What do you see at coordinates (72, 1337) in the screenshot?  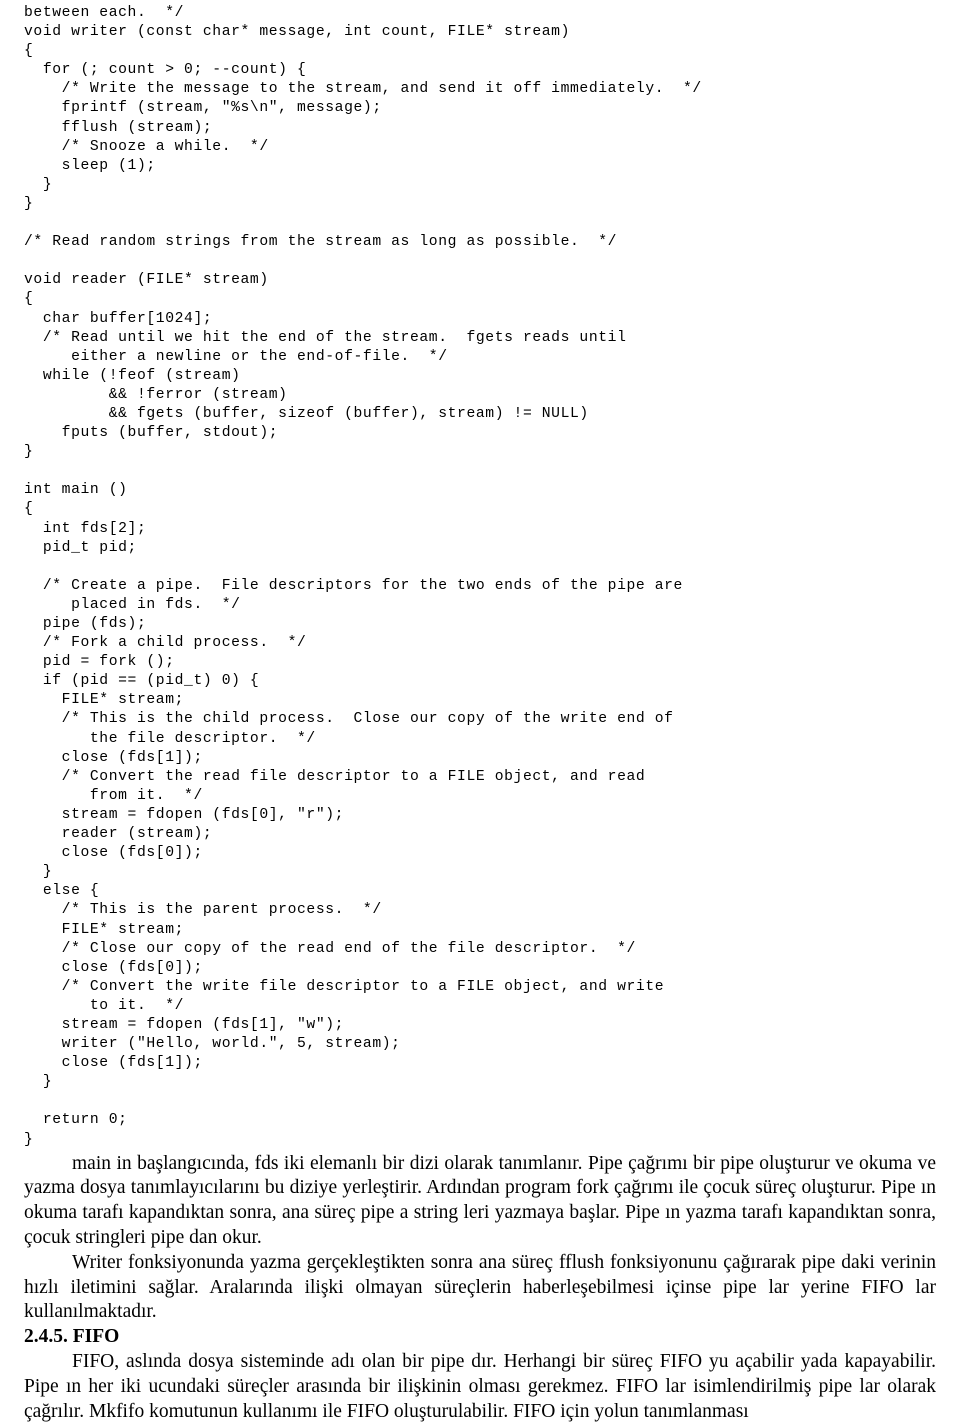 I see `section-heading-fifo: 2.4.5. FIFO` at bounding box center [72, 1337].